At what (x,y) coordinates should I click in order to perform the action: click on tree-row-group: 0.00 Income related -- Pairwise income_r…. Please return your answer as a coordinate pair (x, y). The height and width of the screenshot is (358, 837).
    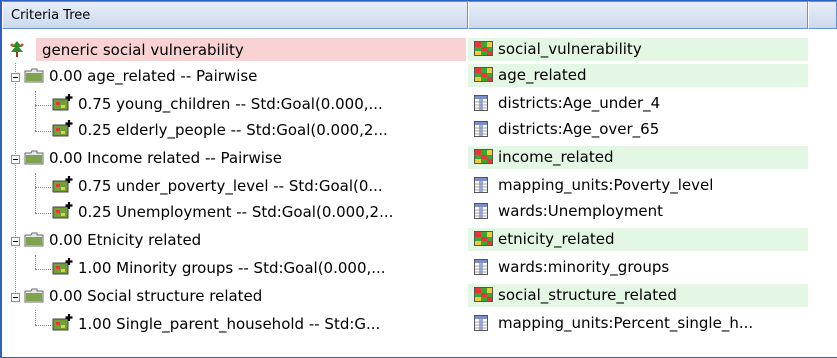
    Looking at the image, I should click on (419, 158).